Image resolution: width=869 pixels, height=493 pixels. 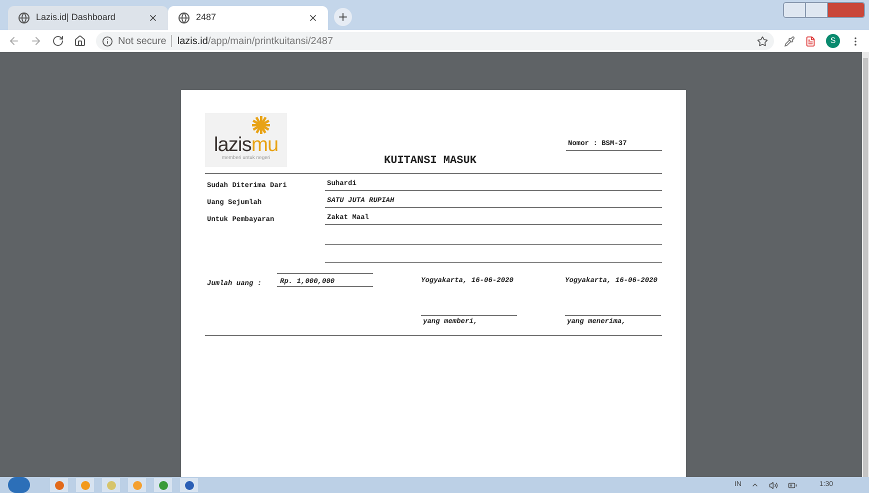 What do you see at coordinates (833, 41) in the screenshot?
I see `profile-avatar: S` at bounding box center [833, 41].